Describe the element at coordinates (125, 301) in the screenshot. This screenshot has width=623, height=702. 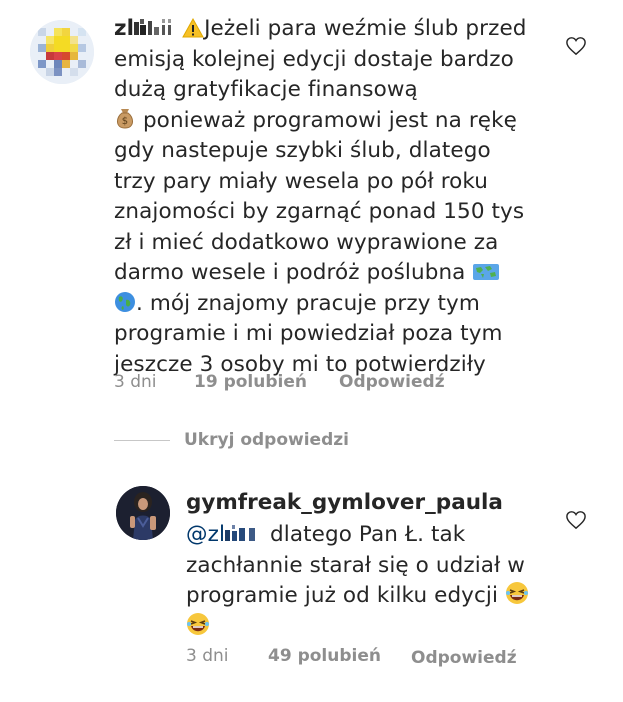
I see `globe-icon` at that location.